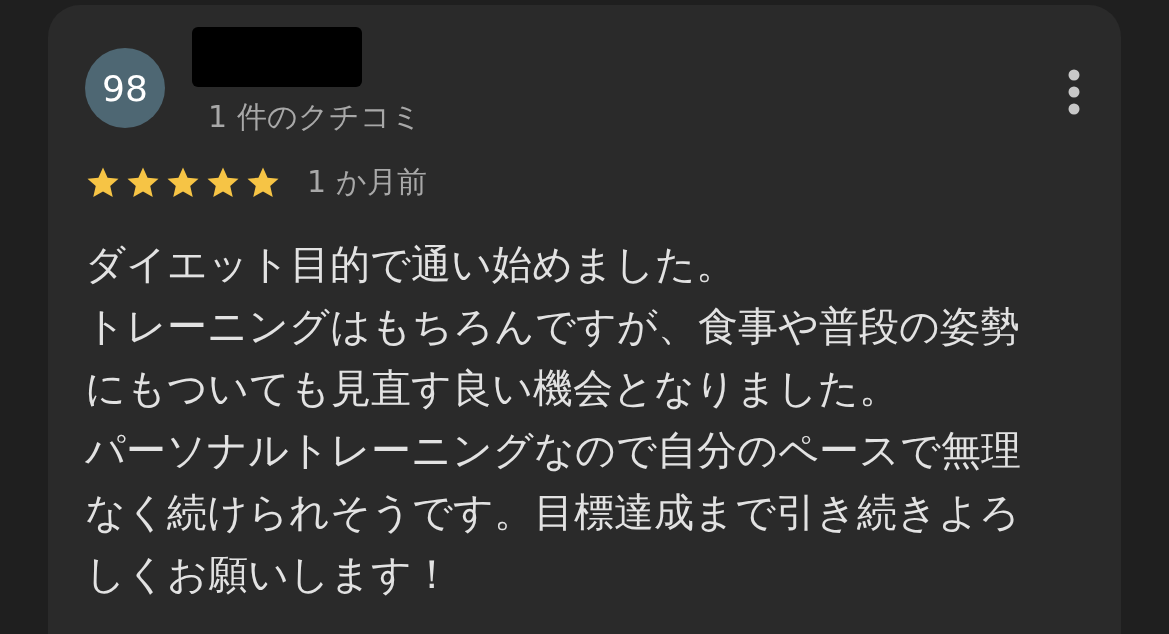  What do you see at coordinates (367, 182) in the screenshot?
I see `review-time: 1 か月前` at bounding box center [367, 182].